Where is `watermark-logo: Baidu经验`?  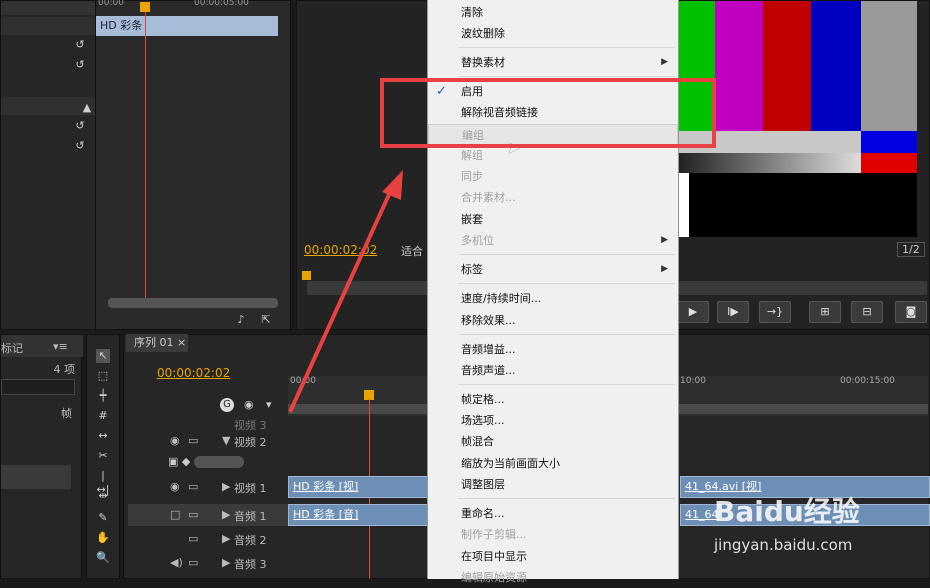 watermark-logo: Baidu经验 is located at coordinates (787, 511).